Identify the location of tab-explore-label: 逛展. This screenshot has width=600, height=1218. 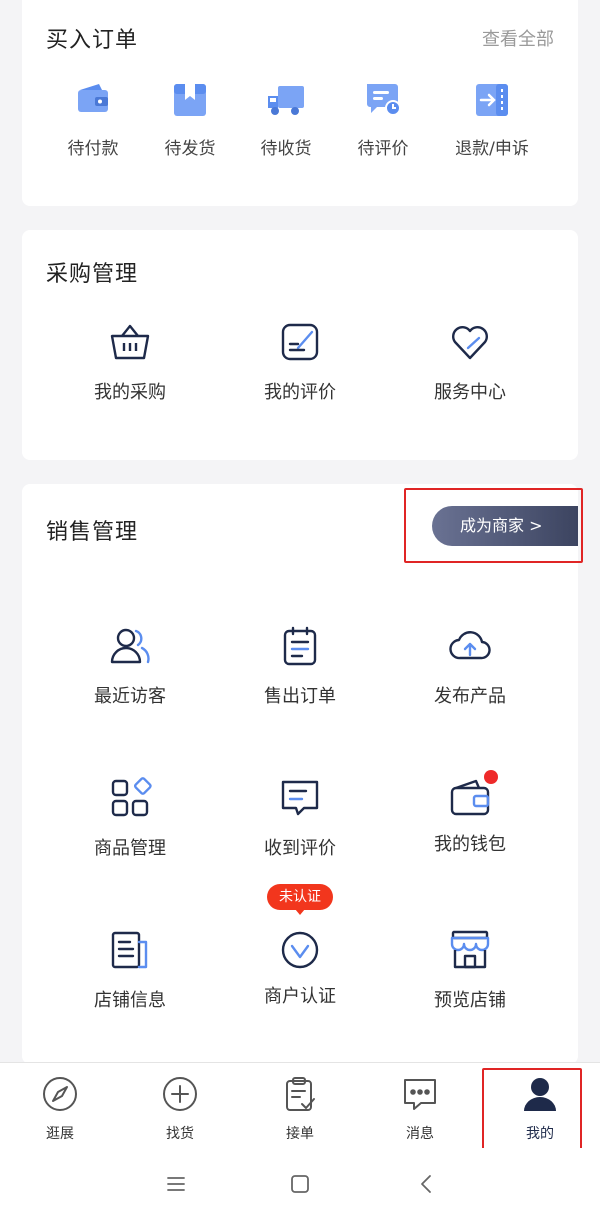
(60, 1134).